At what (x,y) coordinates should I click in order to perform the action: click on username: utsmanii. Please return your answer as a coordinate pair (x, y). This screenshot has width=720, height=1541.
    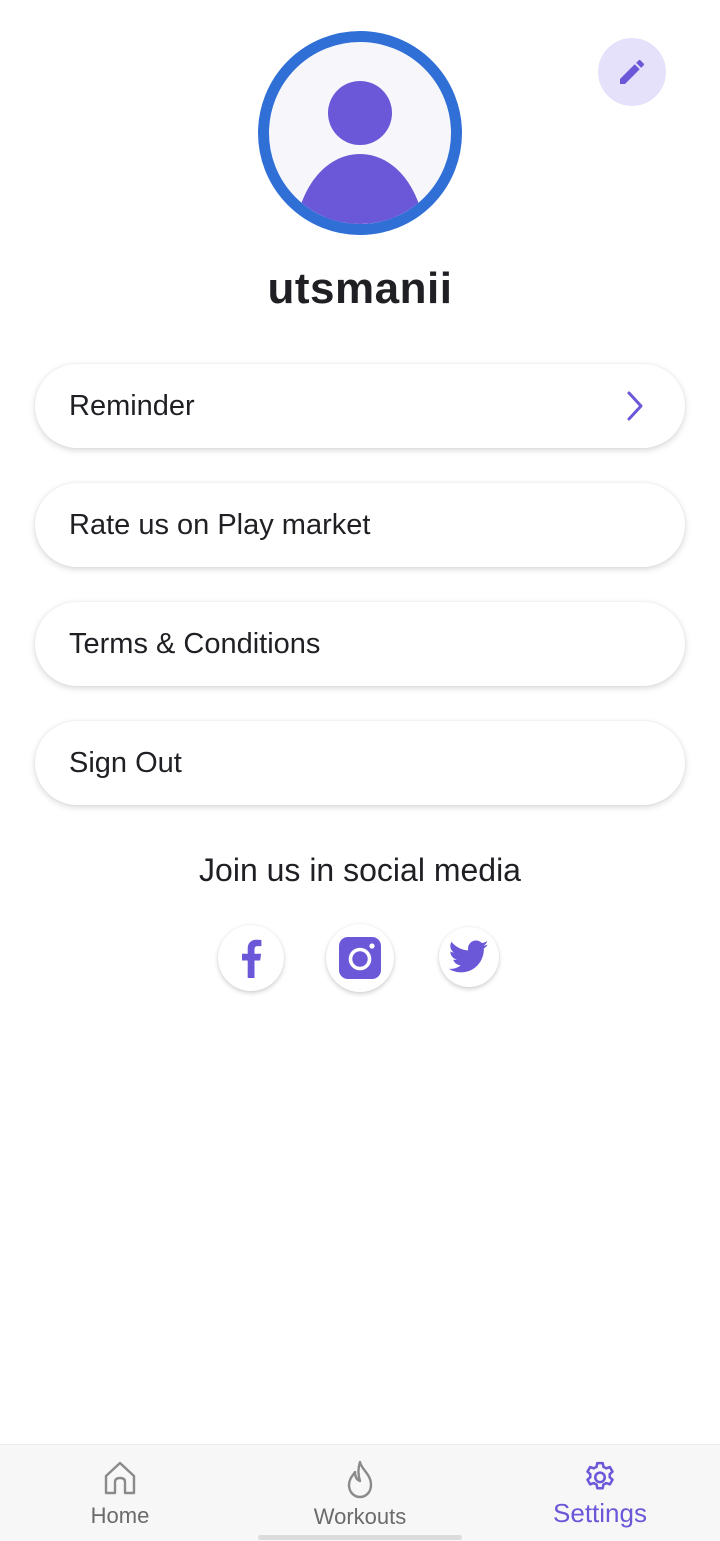
    Looking at the image, I should click on (360, 288).